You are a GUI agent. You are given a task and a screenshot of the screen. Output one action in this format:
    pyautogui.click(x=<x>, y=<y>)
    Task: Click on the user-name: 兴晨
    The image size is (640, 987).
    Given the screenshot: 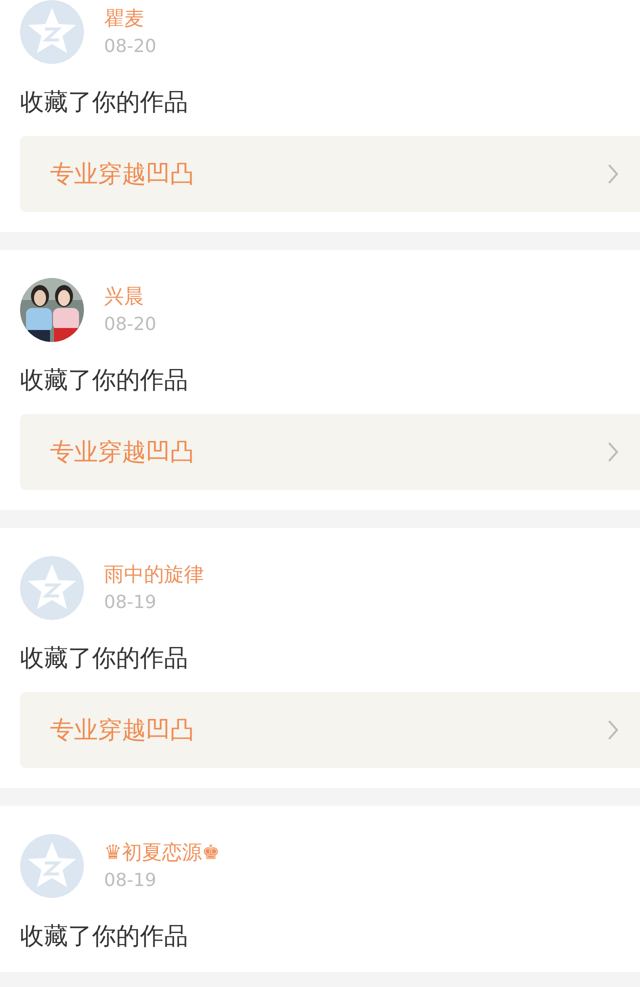 What is the action you would take?
    pyautogui.click(x=130, y=296)
    